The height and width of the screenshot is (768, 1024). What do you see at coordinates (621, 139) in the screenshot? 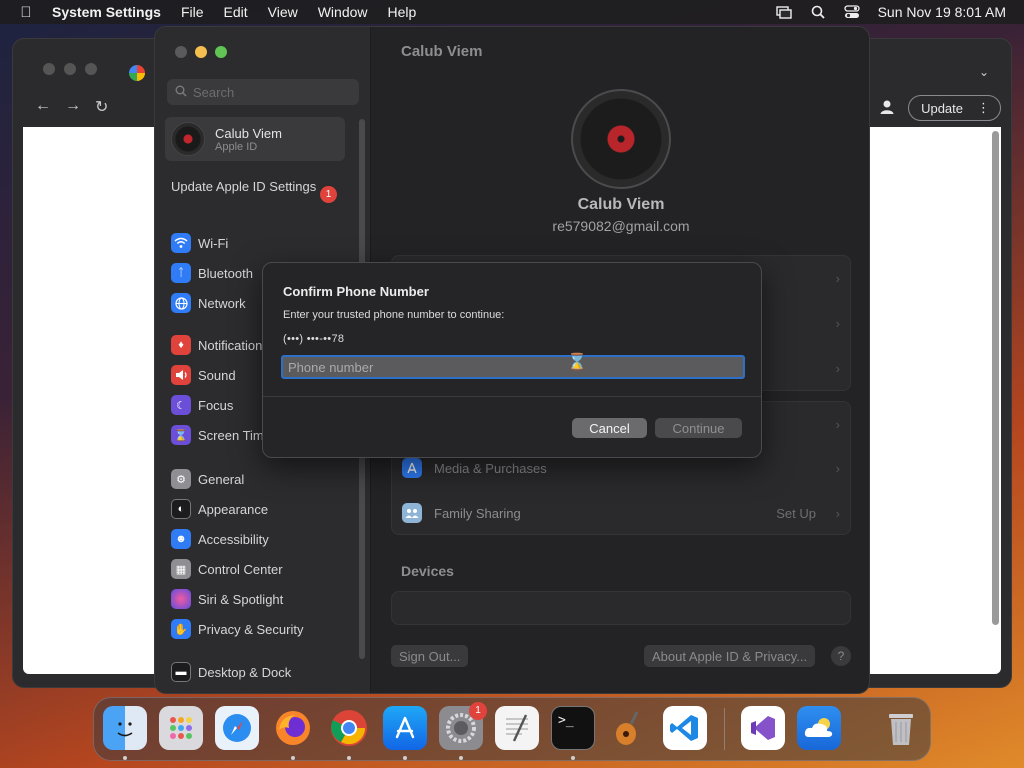
I see `profile-avatar` at bounding box center [621, 139].